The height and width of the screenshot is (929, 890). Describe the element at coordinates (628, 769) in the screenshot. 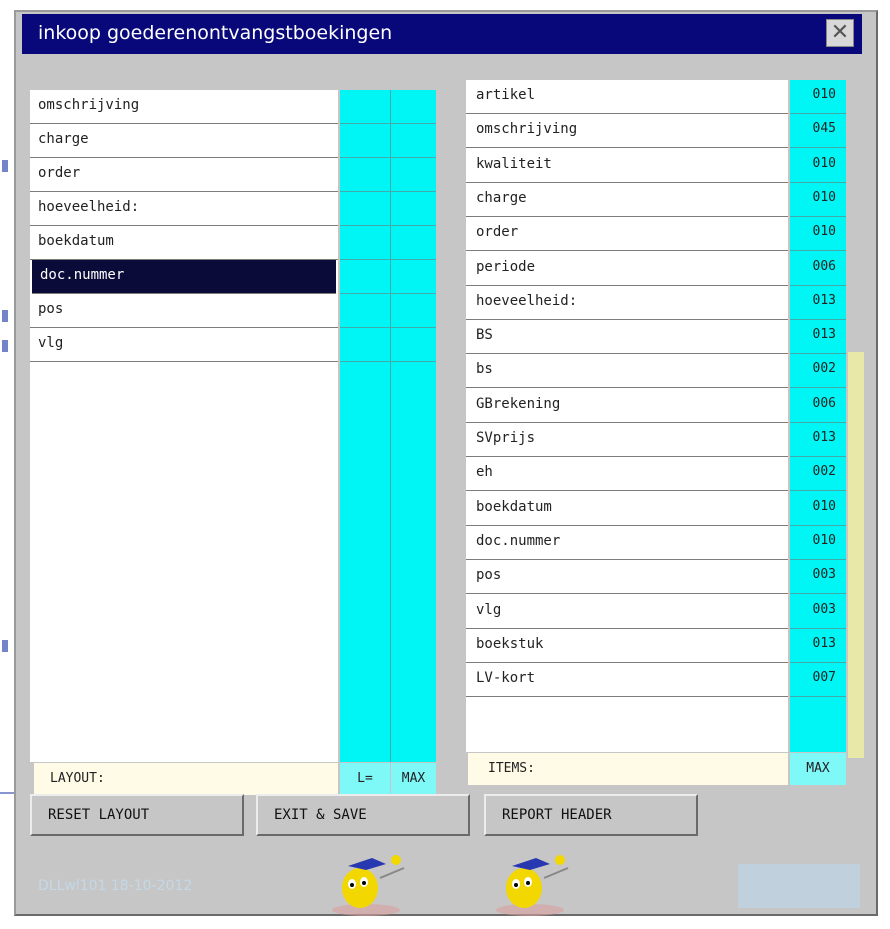

I see `items-label: ITEMS:` at that location.